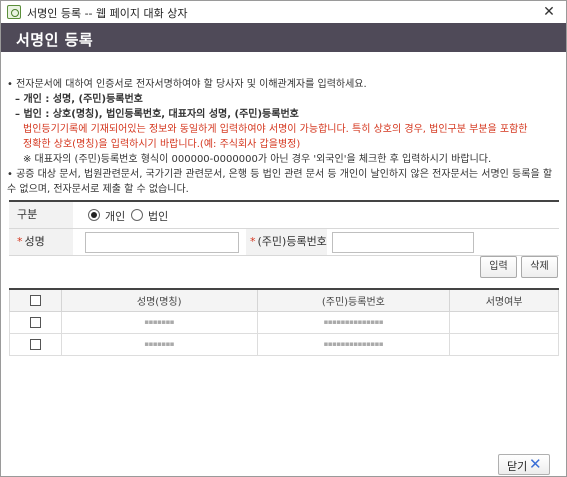  What do you see at coordinates (498, 267) in the screenshot?
I see `input-button: 입력` at bounding box center [498, 267].